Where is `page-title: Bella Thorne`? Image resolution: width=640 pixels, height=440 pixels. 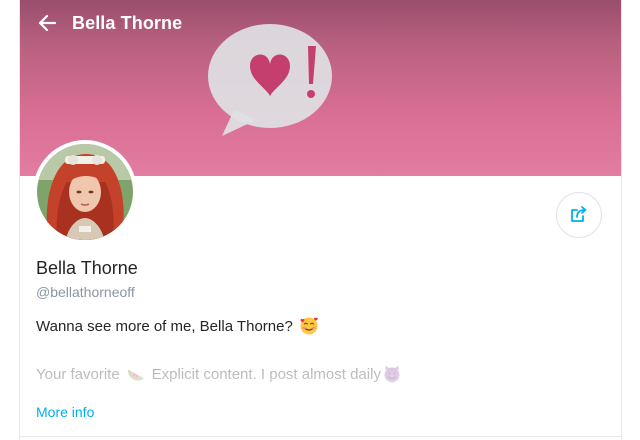 page-title: Bella Thorne is located at coordinates (127, 22).